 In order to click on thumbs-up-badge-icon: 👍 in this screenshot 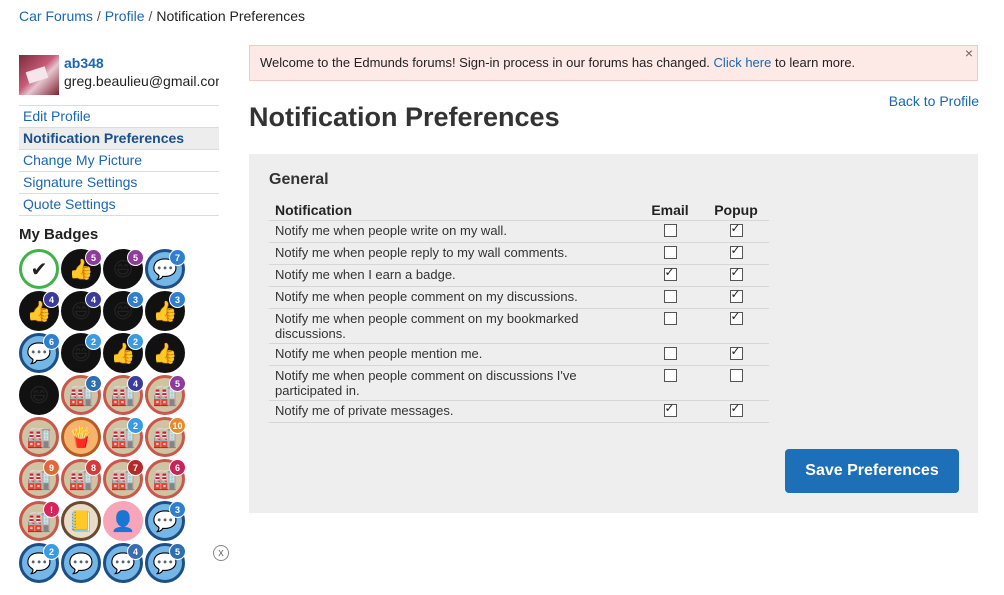, I will do `click(165, 353)`.